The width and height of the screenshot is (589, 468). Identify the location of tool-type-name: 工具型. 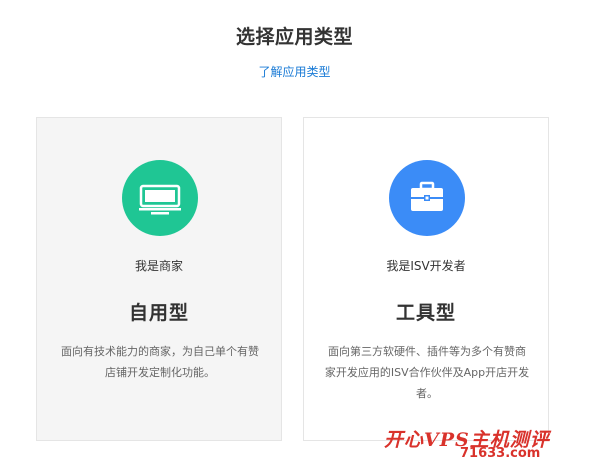
(425, 313).